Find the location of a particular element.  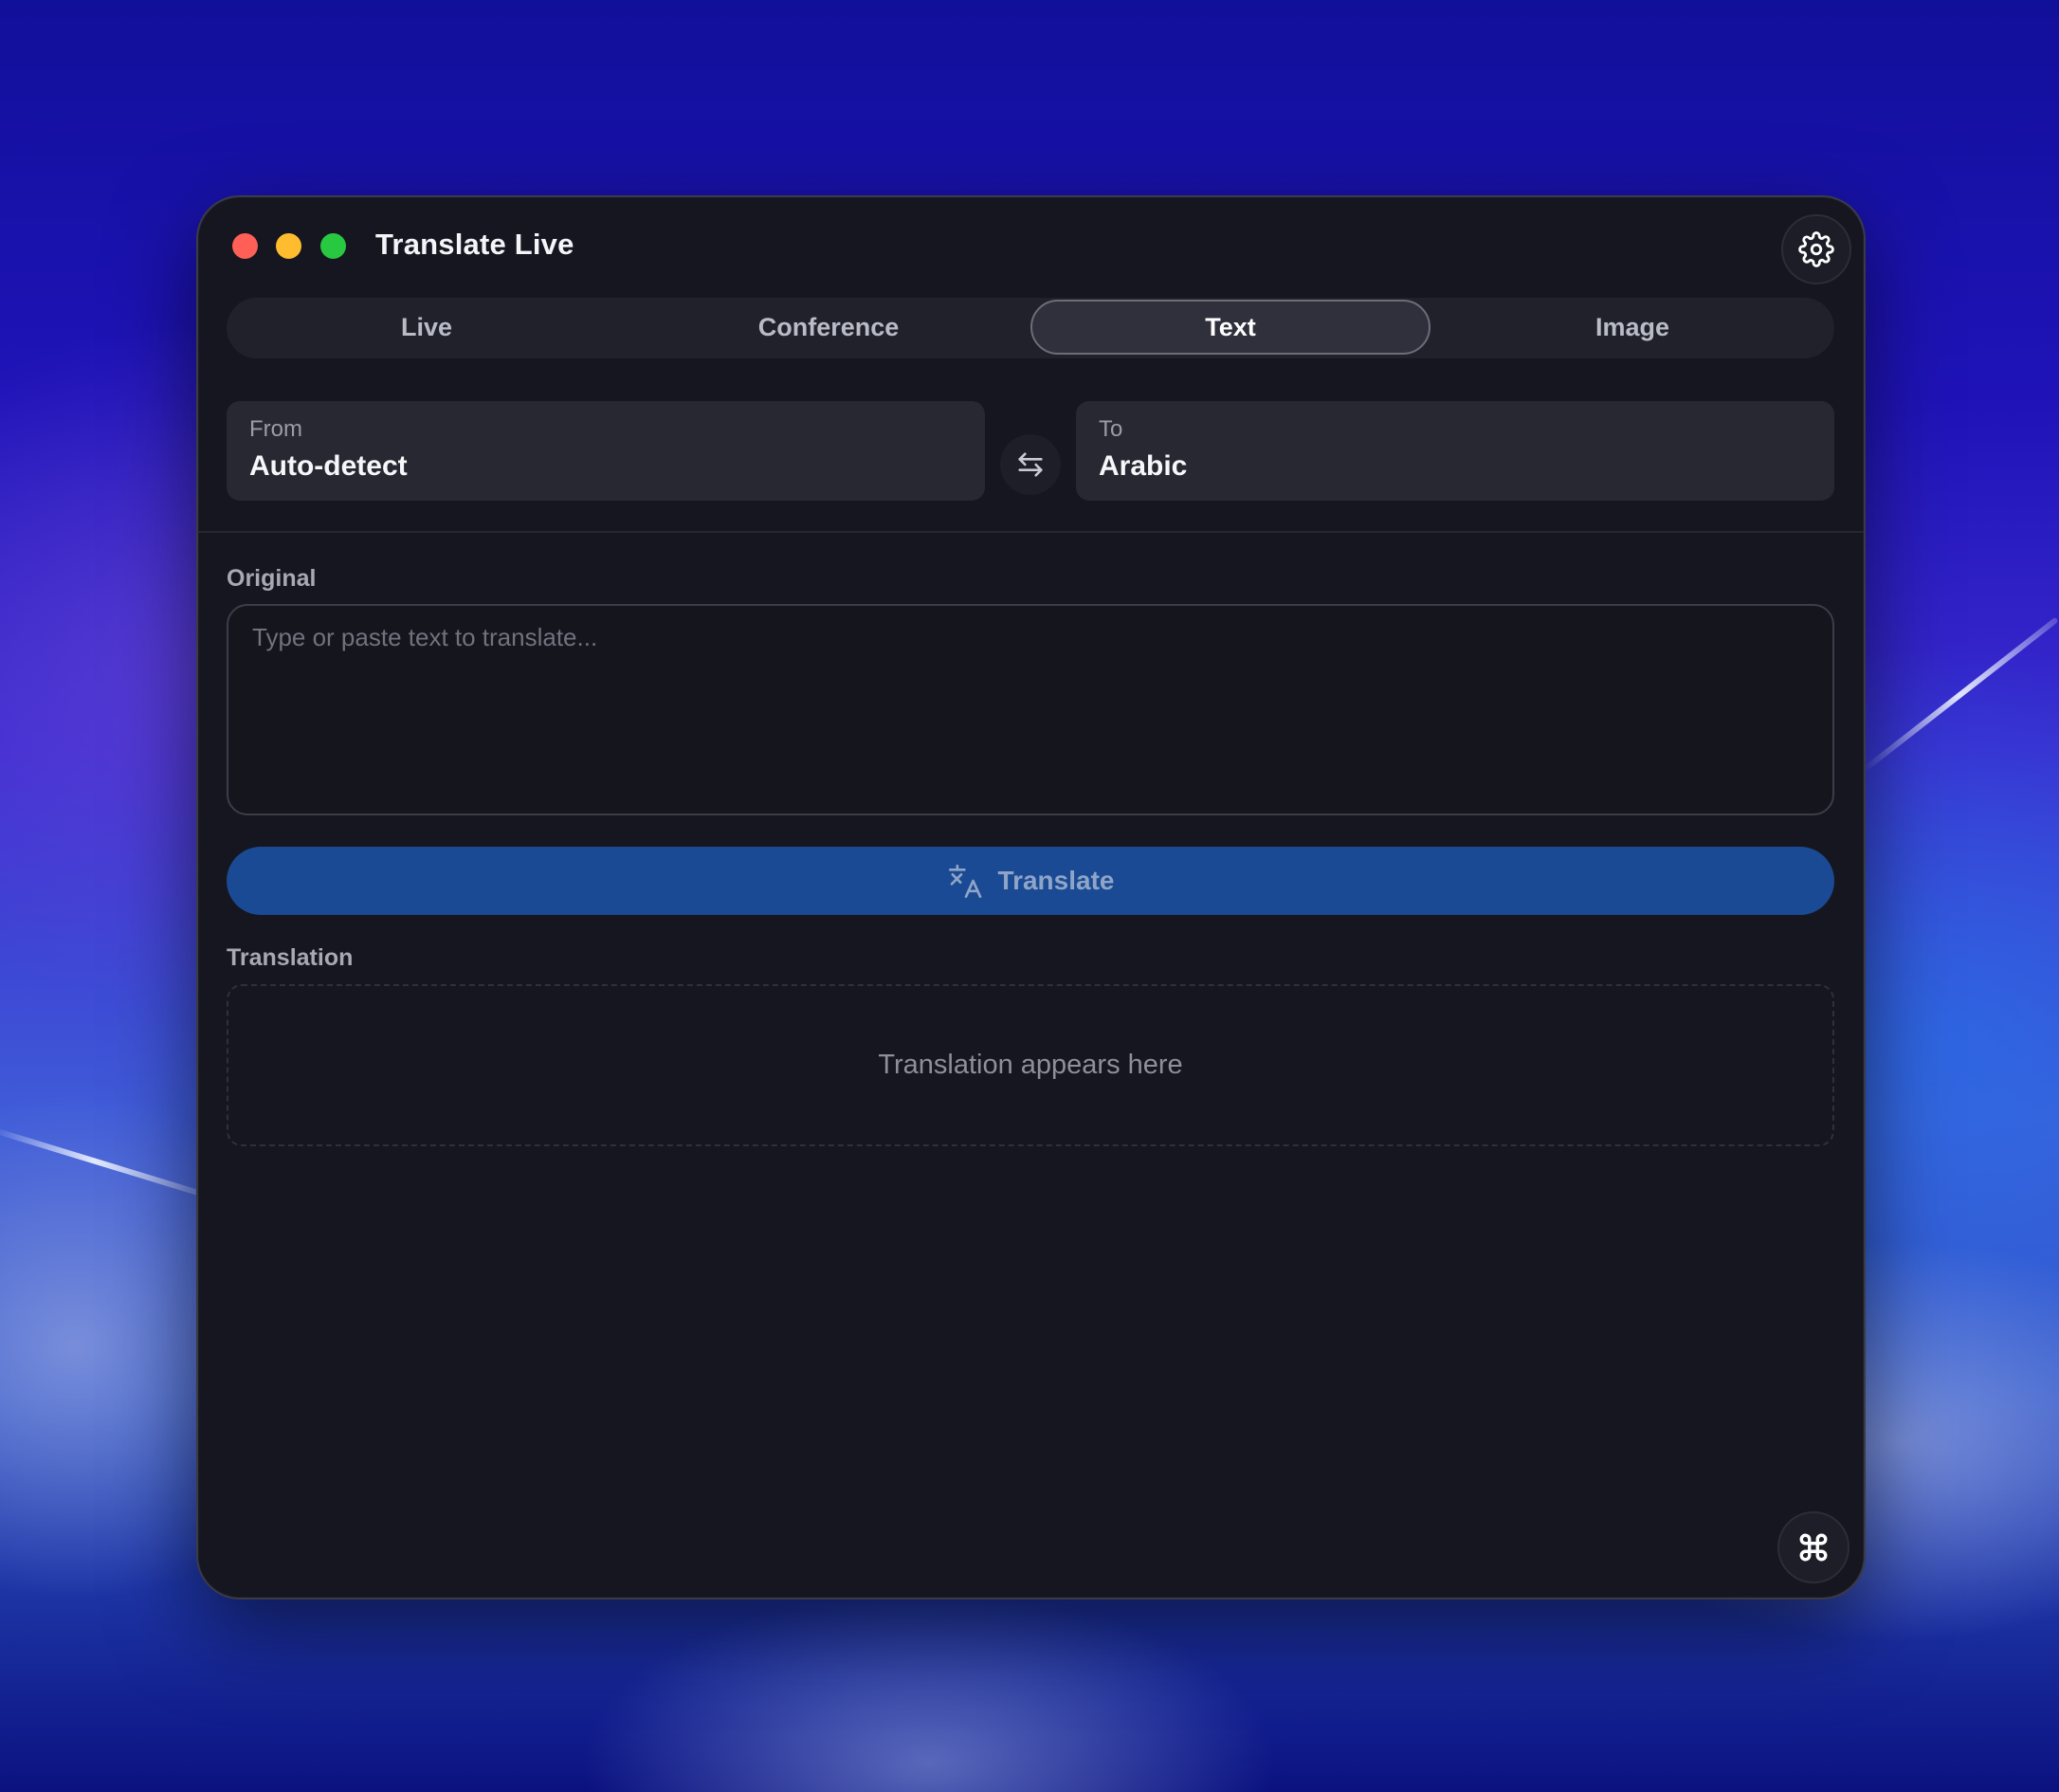

app-title: Translate Live is located at coordinates (474, 244).